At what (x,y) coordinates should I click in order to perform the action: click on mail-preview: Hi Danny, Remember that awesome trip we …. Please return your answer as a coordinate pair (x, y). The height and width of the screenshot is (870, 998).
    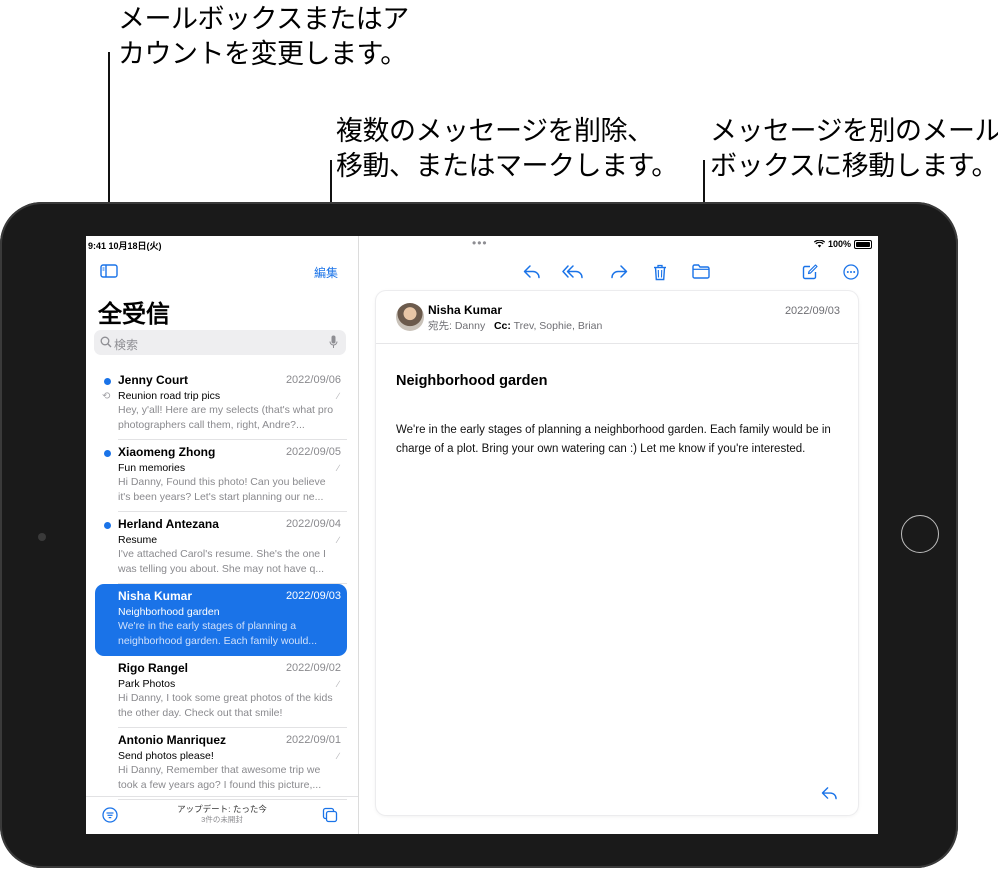
    Looking at the image, I should click on (220, 777).